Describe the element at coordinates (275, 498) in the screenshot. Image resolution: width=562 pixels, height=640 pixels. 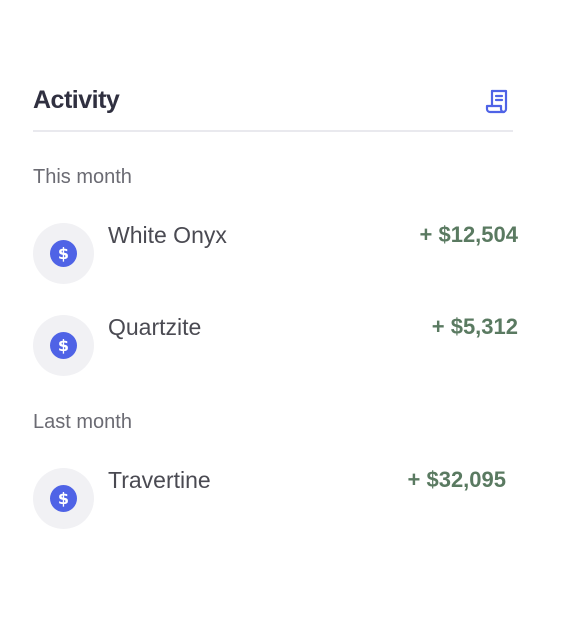
I see `list-item: $ Travertine + $32,095` at that location.